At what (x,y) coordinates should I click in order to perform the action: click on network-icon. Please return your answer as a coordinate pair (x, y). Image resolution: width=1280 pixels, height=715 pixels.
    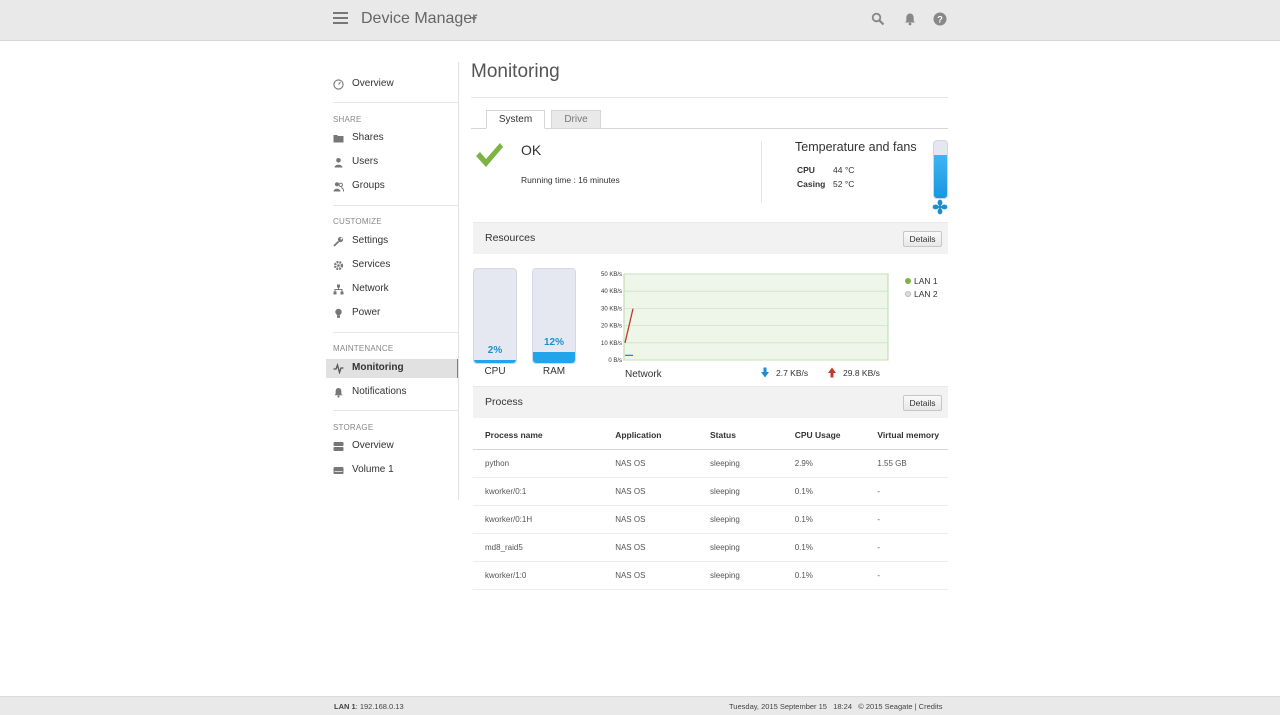
    Looking at the image, I should click on (338, 289).